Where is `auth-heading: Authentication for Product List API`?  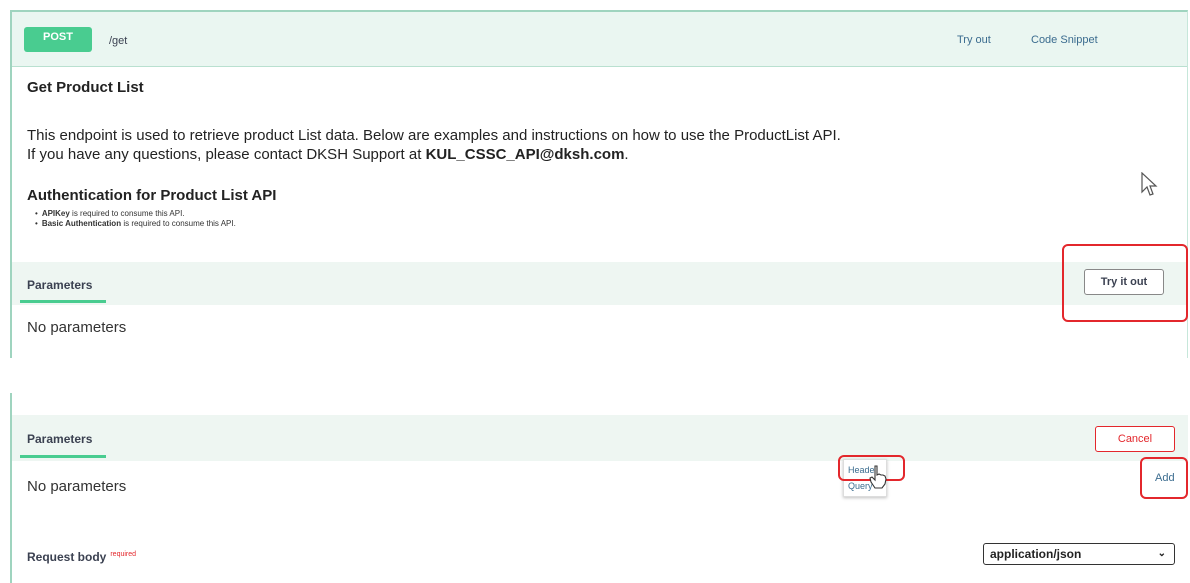 auth-heading: Authentication for Product List API is located at coordinates (152, 195).